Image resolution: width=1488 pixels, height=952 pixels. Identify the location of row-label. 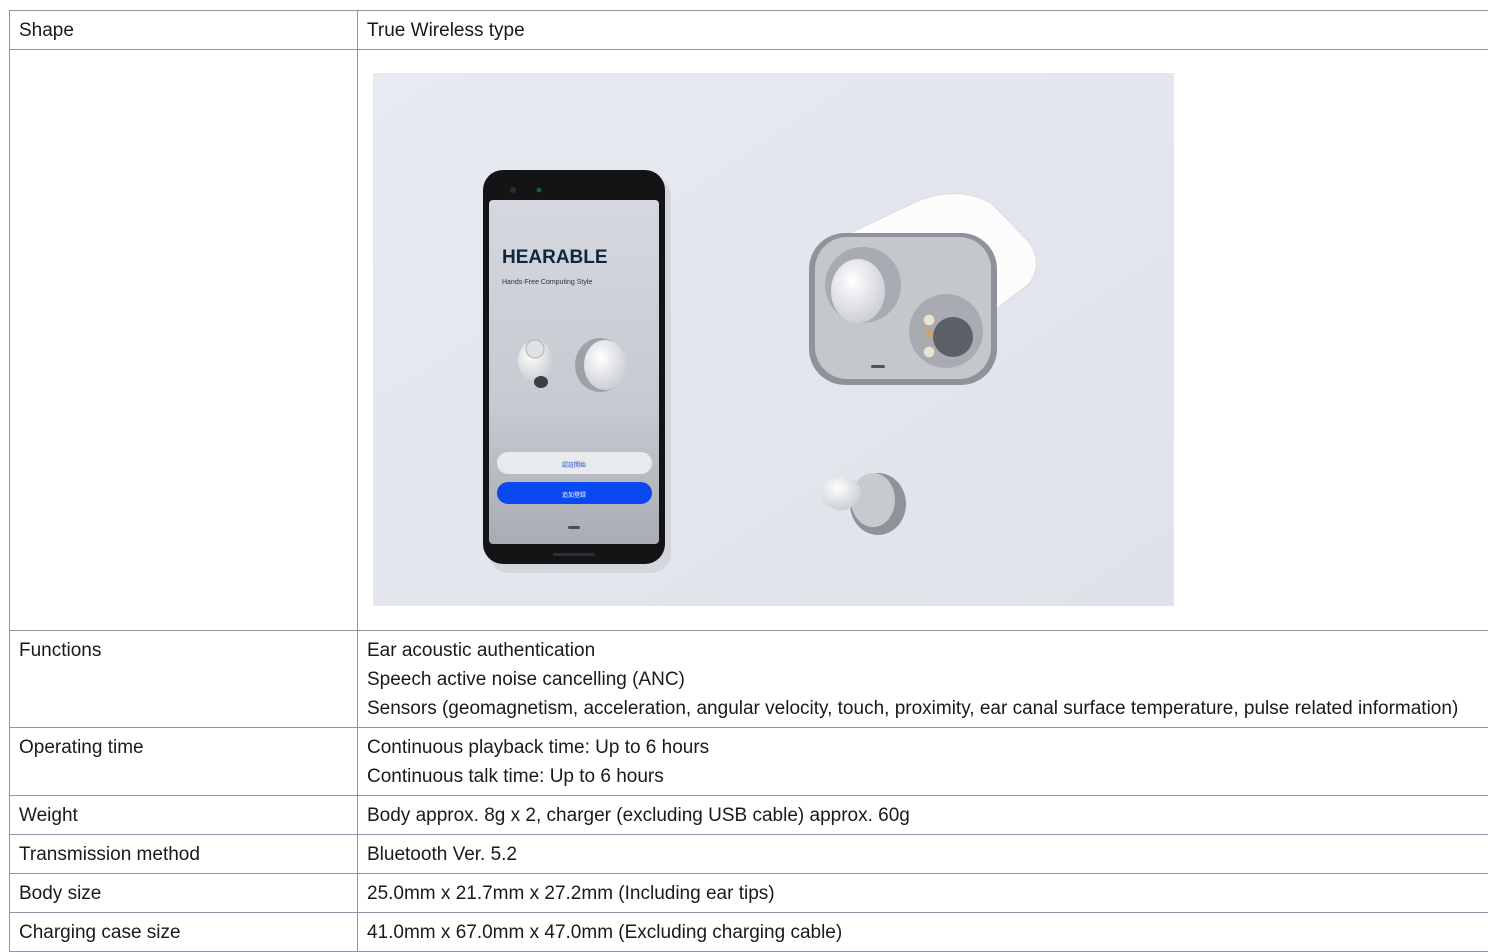
(184, 340).